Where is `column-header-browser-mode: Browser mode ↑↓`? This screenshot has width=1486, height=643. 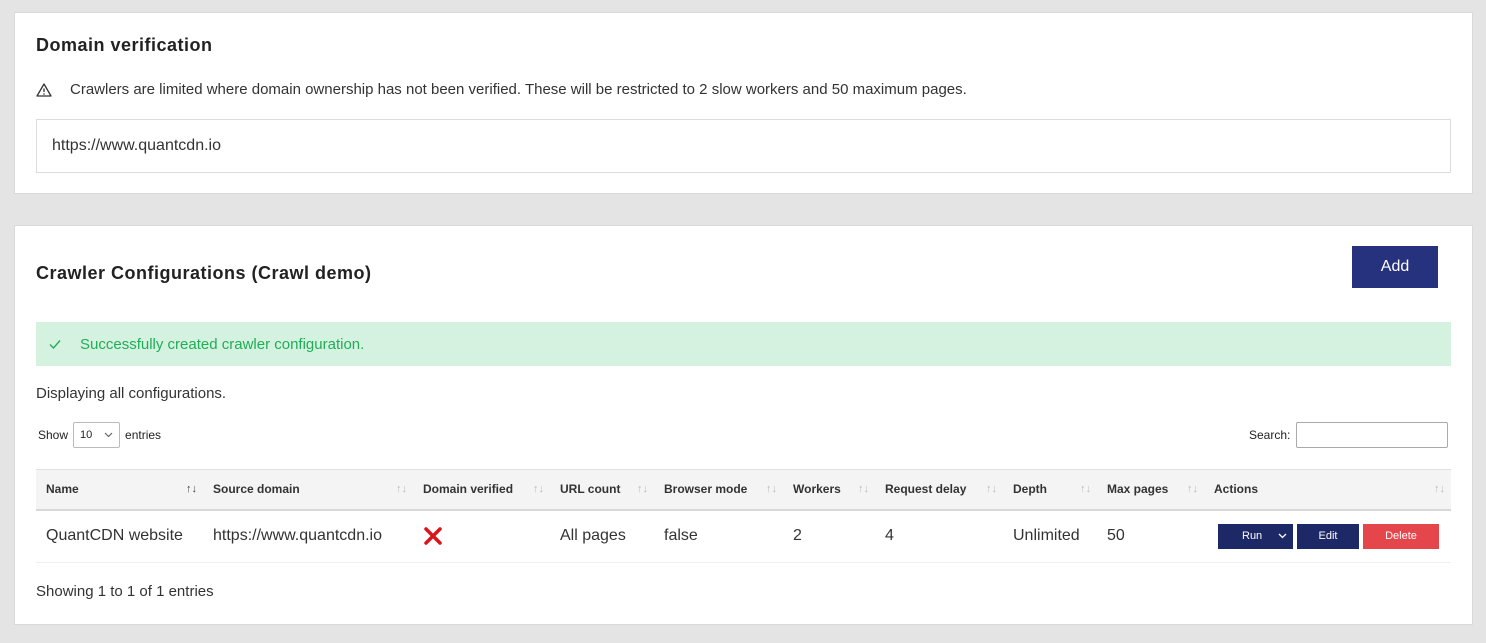
column-header-browser-mode: Browser mode ↑↓ is located at coordinates (718, 490).